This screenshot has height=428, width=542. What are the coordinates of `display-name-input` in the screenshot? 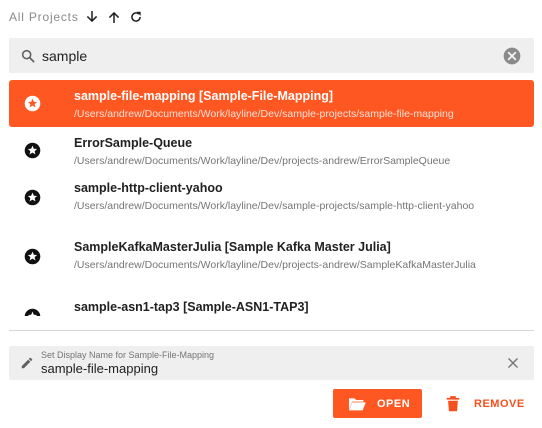 It's located at (261, 368).